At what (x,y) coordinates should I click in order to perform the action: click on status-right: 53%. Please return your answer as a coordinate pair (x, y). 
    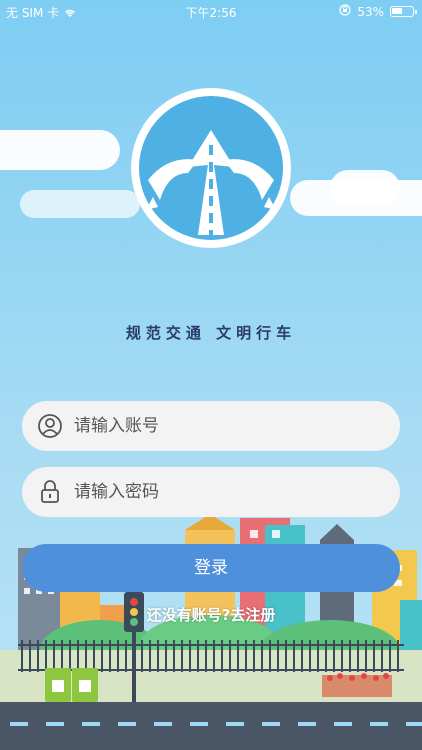
    Looking at the image, I should click on (378, 11).